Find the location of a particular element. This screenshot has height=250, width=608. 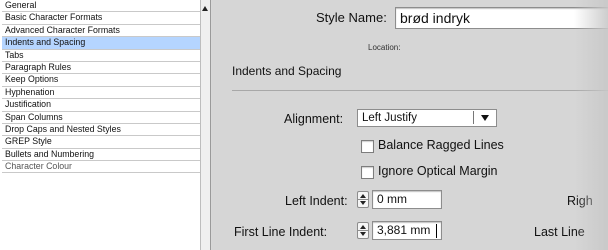

category-item-indents-and-spacing: Indents and Spacing is located at coordinates (101, 43).